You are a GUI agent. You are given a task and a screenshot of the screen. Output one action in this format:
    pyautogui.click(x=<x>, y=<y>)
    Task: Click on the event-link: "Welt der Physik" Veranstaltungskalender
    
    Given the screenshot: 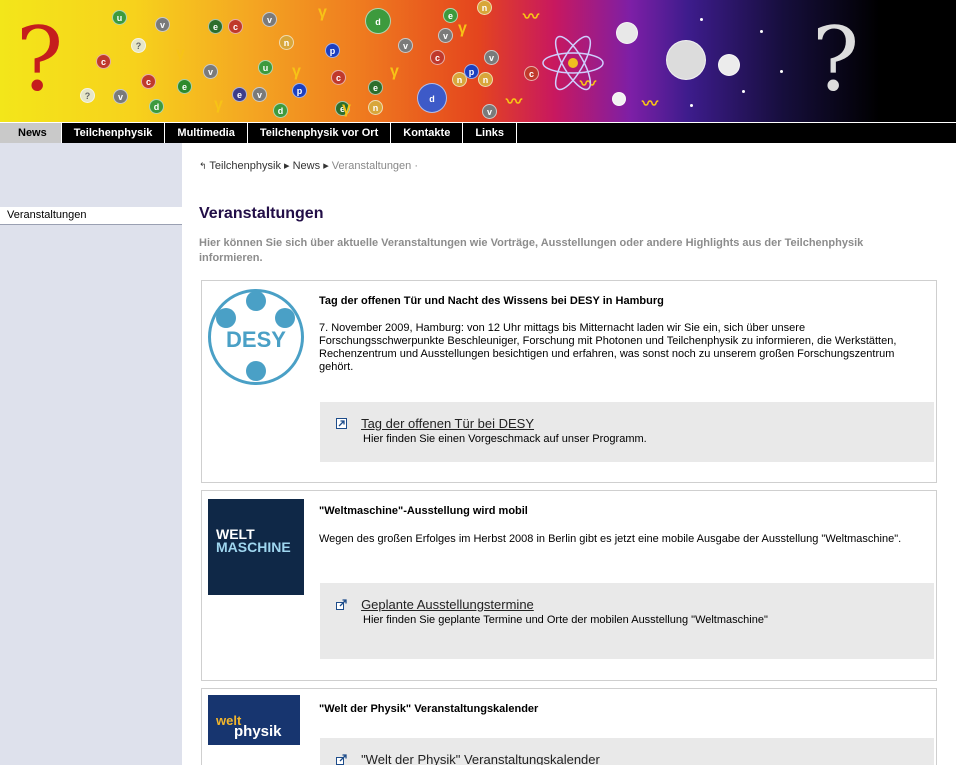 What is the action you would take?
    pyautogui.click(x=480, y=758)
    